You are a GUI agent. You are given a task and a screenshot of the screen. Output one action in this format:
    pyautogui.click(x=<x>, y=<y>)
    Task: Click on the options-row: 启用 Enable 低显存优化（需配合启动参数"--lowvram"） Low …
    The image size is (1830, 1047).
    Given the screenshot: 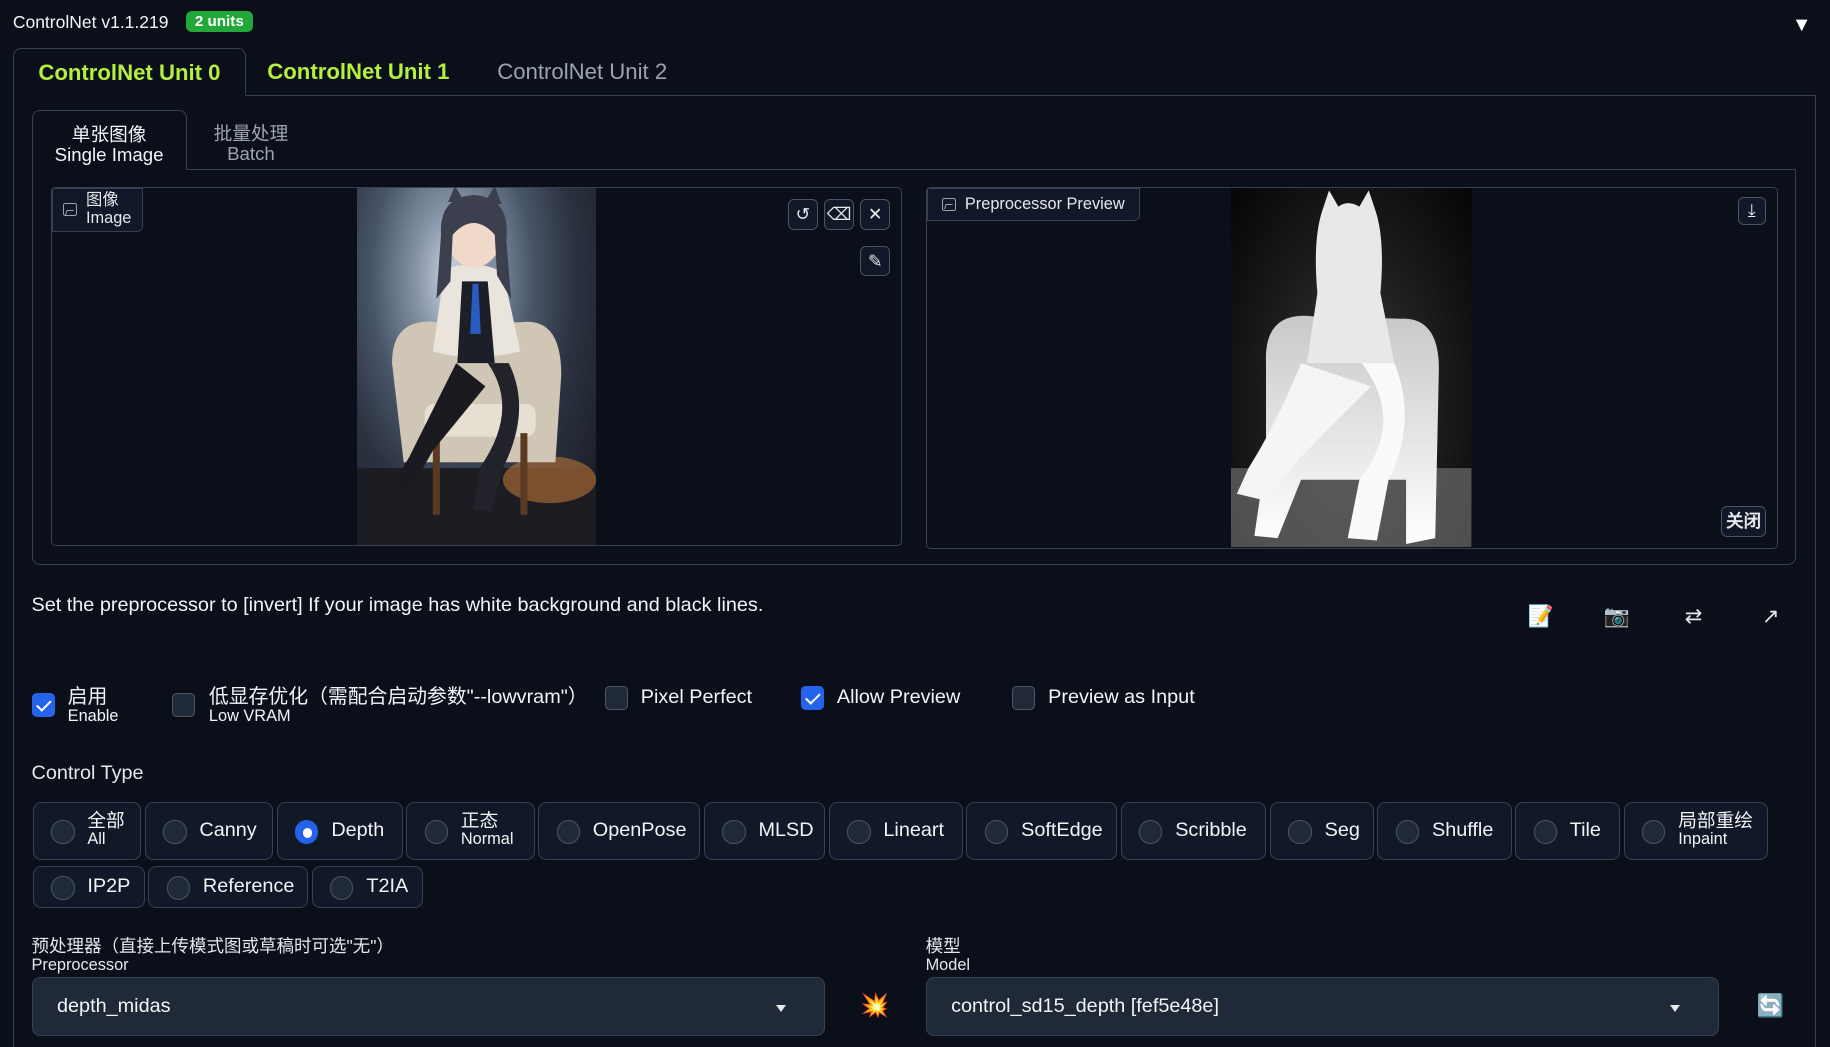 What is the action you would take?
    pyautogui.click(x=673, y=706)
    